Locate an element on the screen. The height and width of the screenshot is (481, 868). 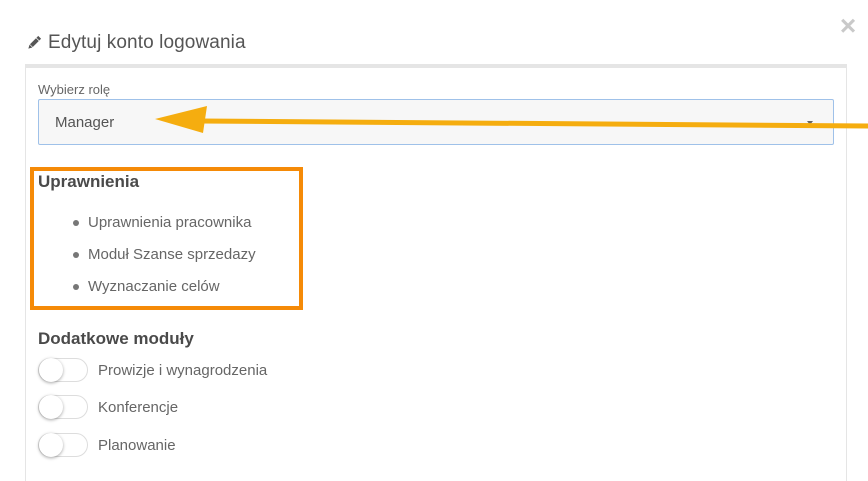
module-row-planning: Planowanie is located at coordinates (107, 445).